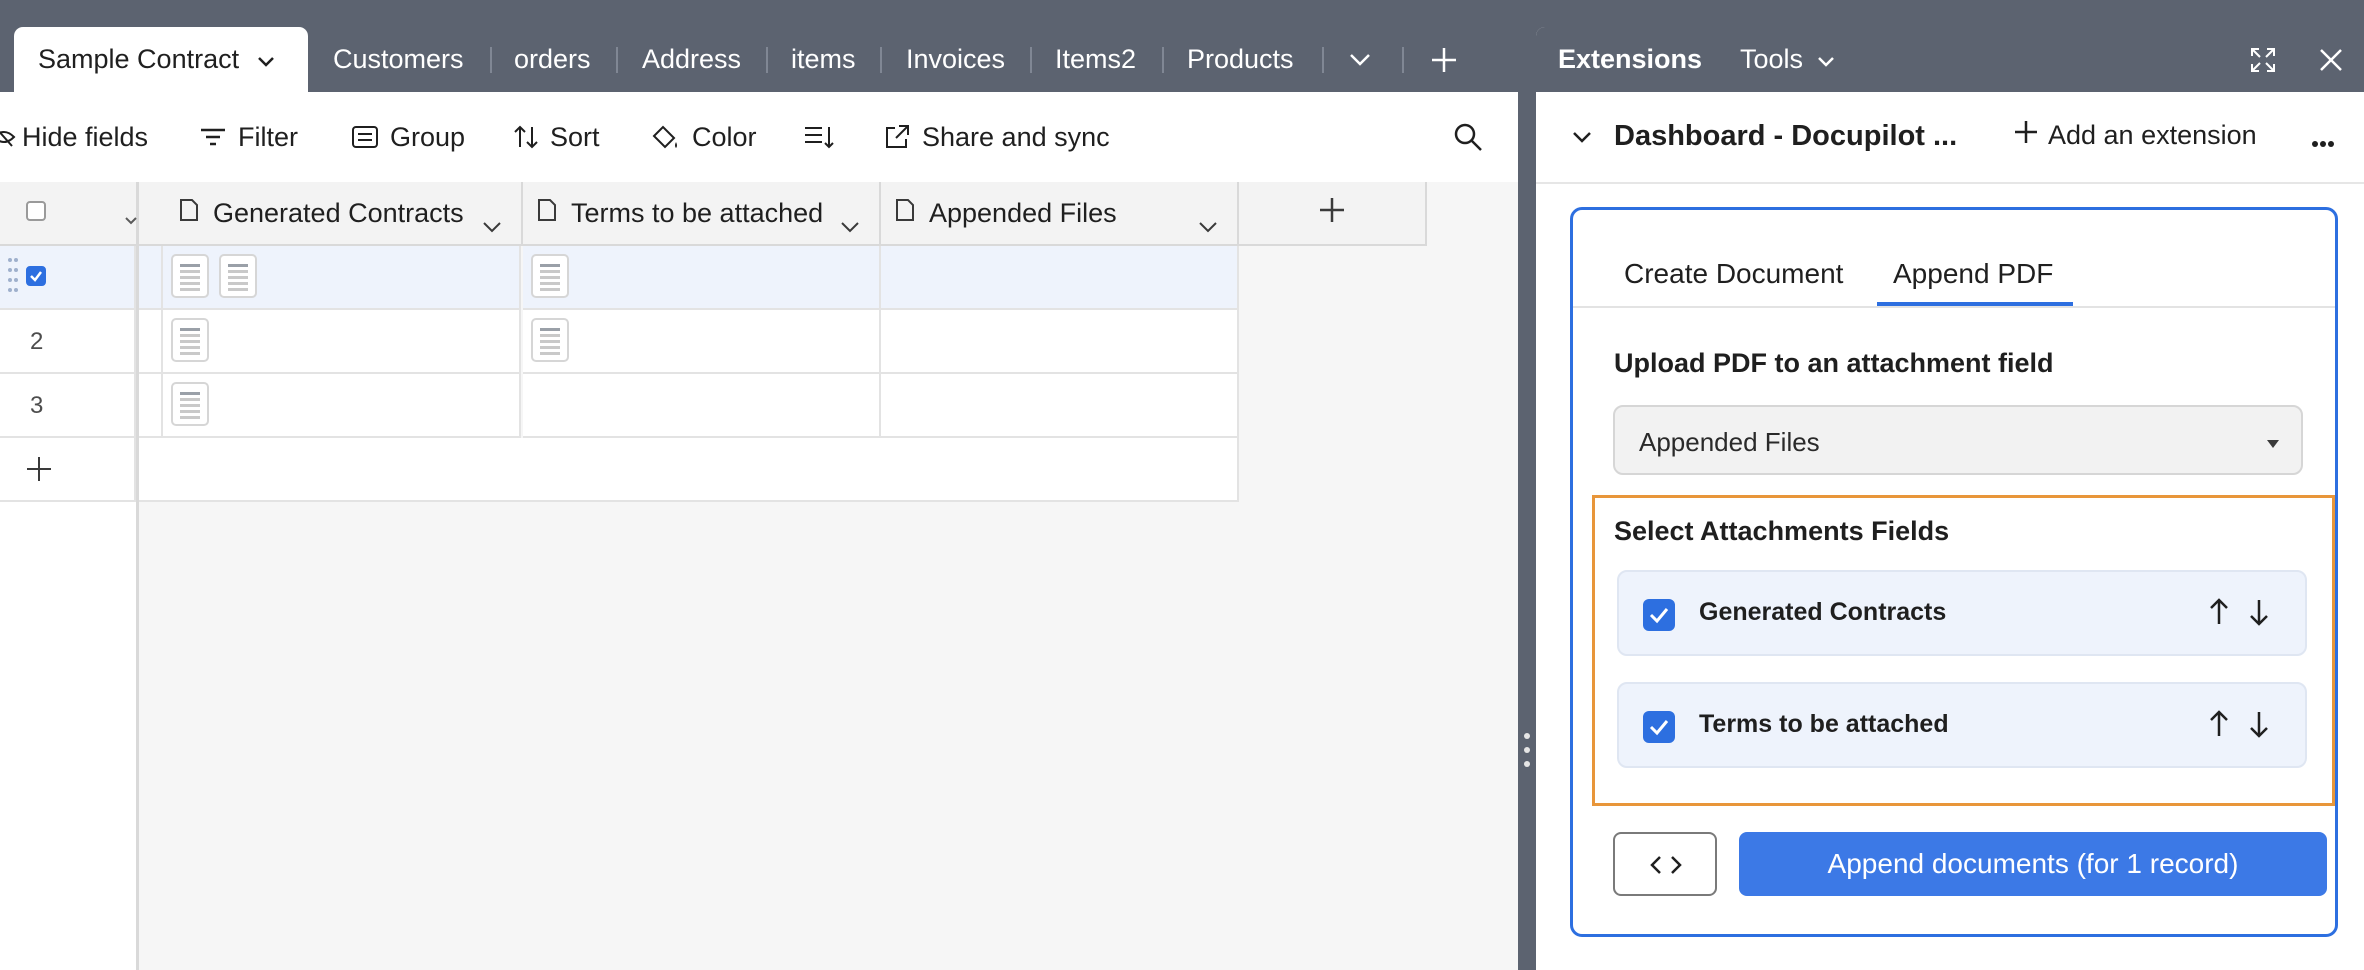  What do you see at coordinates (1973, 274) in the screenshot?
I see `tab-append-pdf: Append PDF` at bounding box center [1973, 274].